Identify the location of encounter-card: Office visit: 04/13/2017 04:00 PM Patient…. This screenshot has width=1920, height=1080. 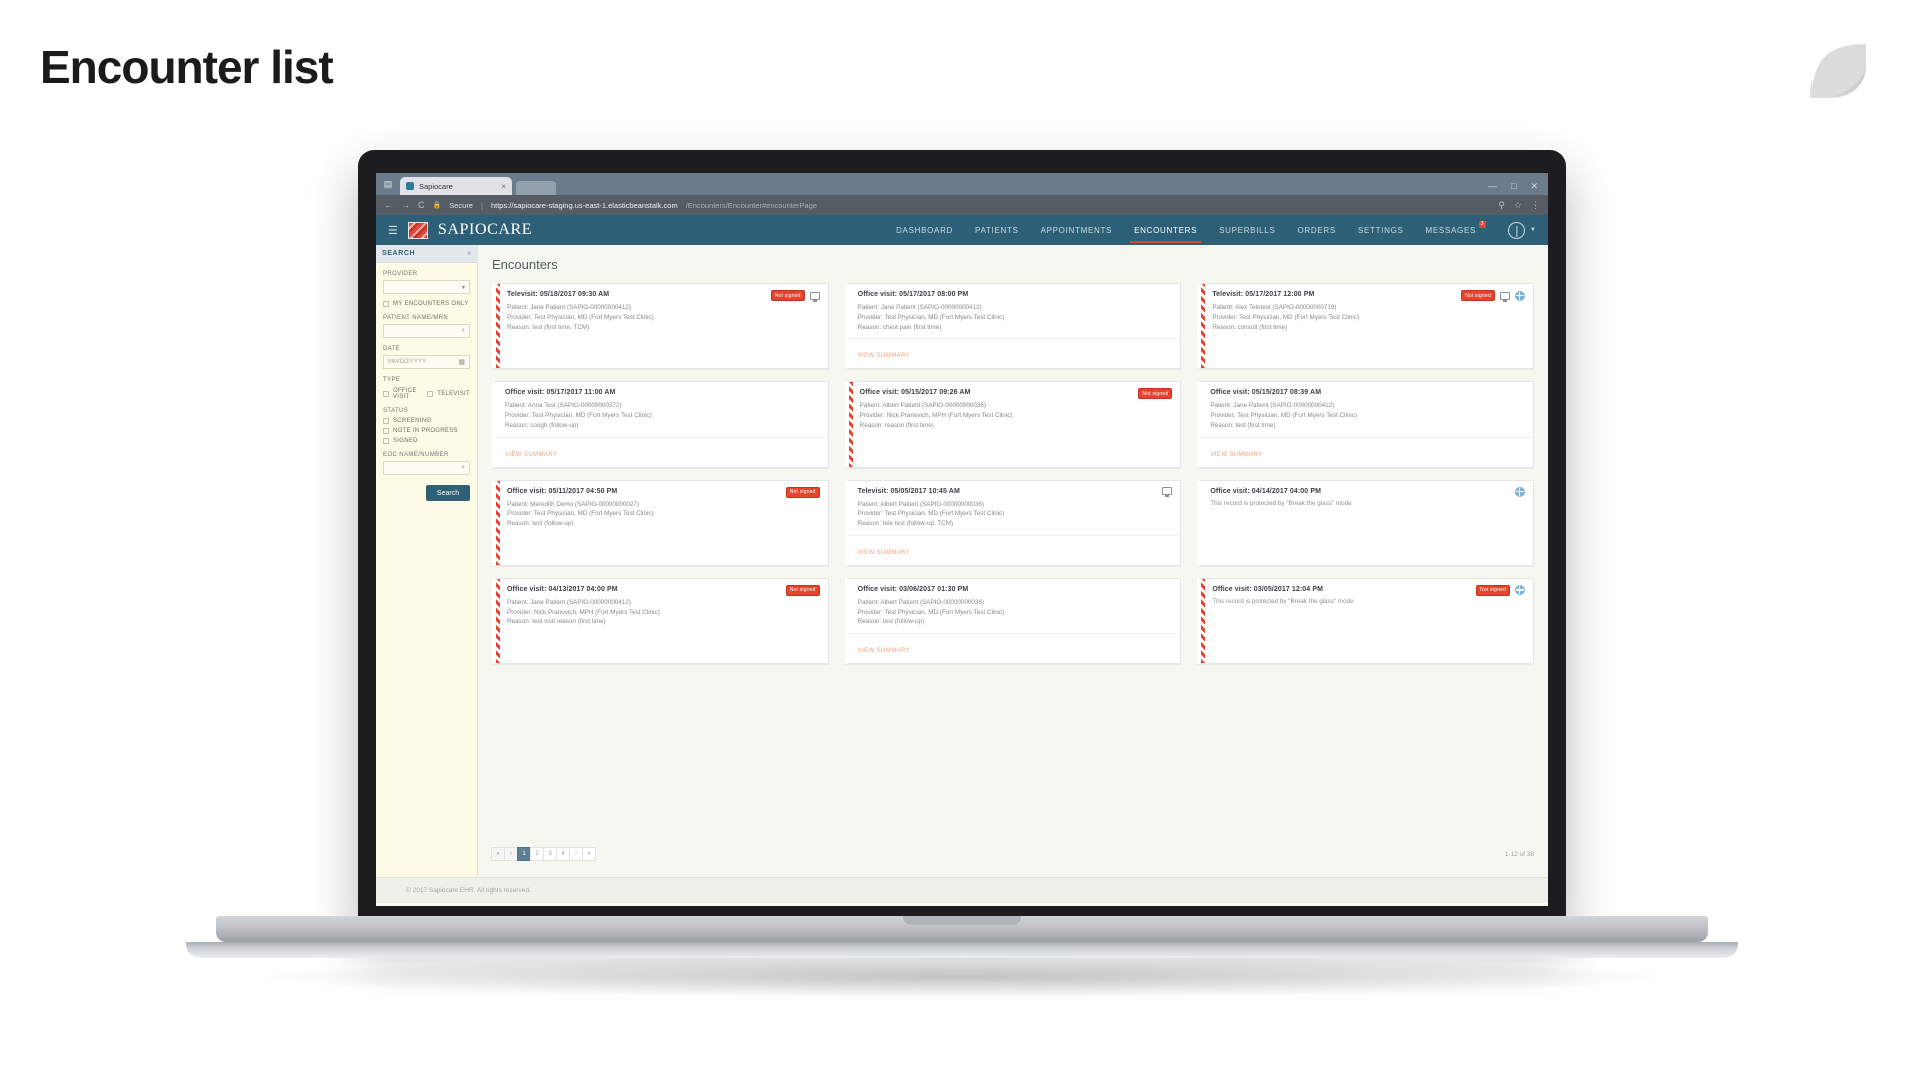
(660, 620).